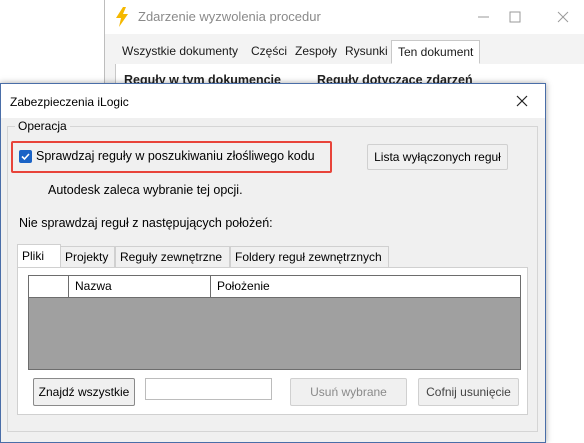  Describe the element at coordinates (42, 126) in the screenshot. I see `operation-group-label: Operacja` at that location.